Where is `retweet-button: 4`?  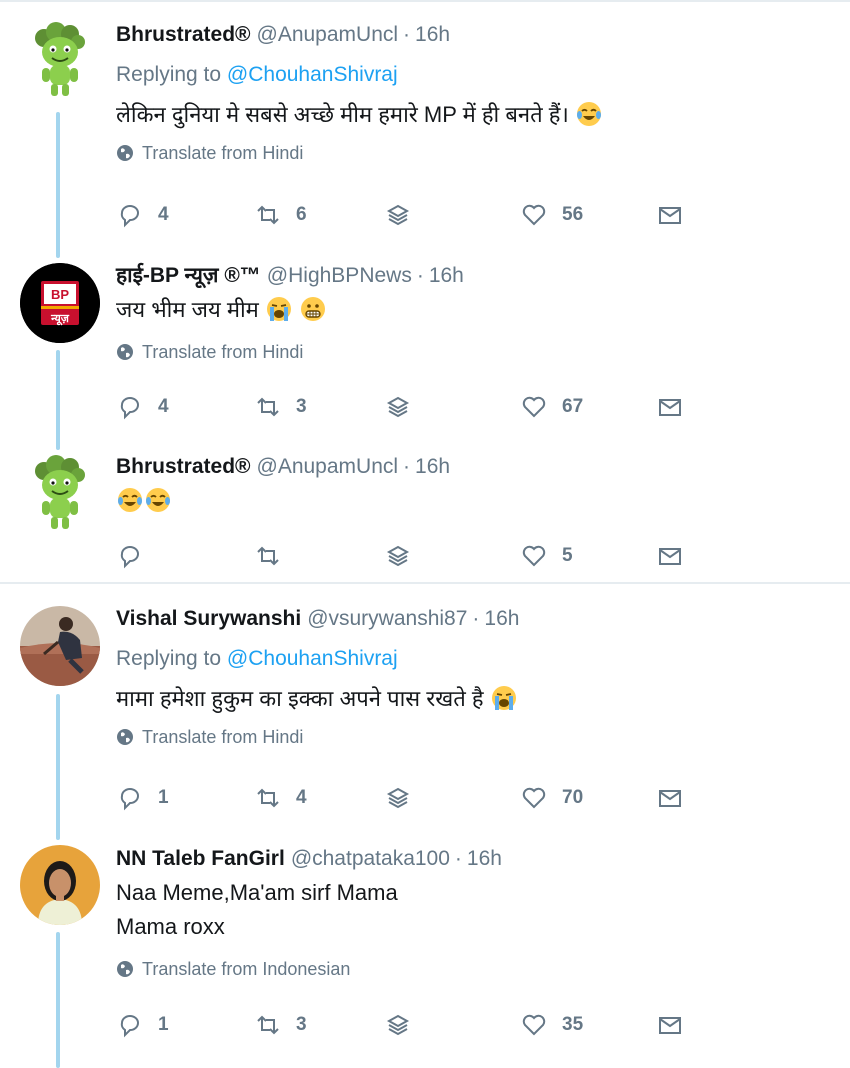 retweet-button: 4 is located at coordinates (280, 798).